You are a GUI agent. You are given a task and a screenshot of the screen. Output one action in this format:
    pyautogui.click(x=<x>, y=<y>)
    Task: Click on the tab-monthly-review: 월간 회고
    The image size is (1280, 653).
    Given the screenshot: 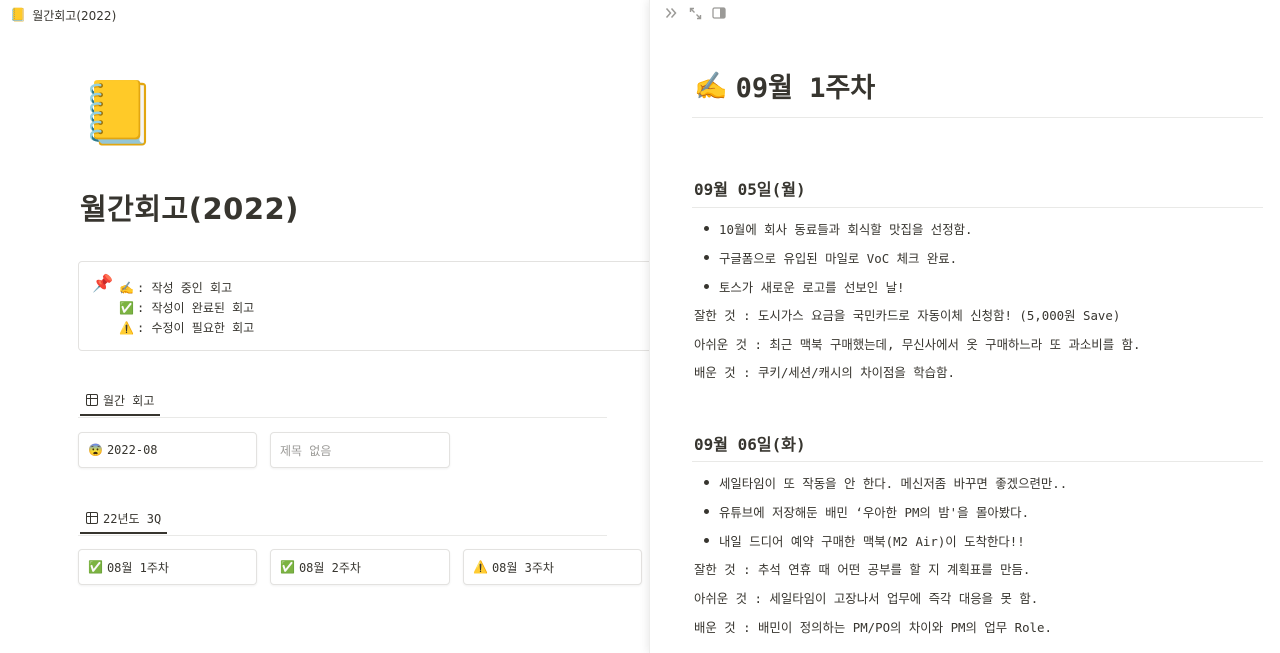 What is the action you would take?
    pyautogui.click(x=120, y=401)
    